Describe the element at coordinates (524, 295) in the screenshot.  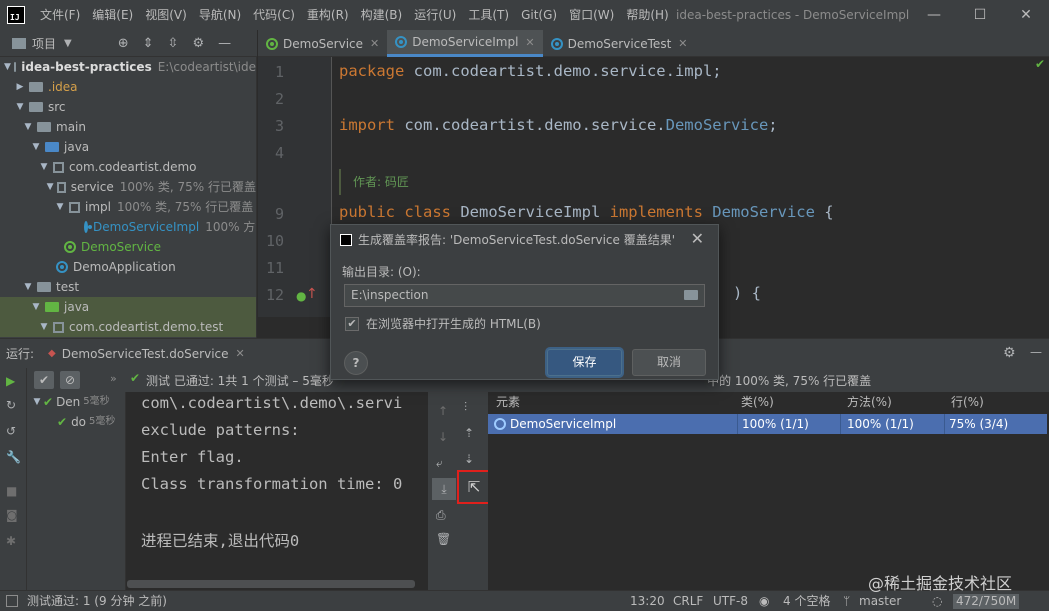
I see `output-dir-field: E:\inspection` at that location.